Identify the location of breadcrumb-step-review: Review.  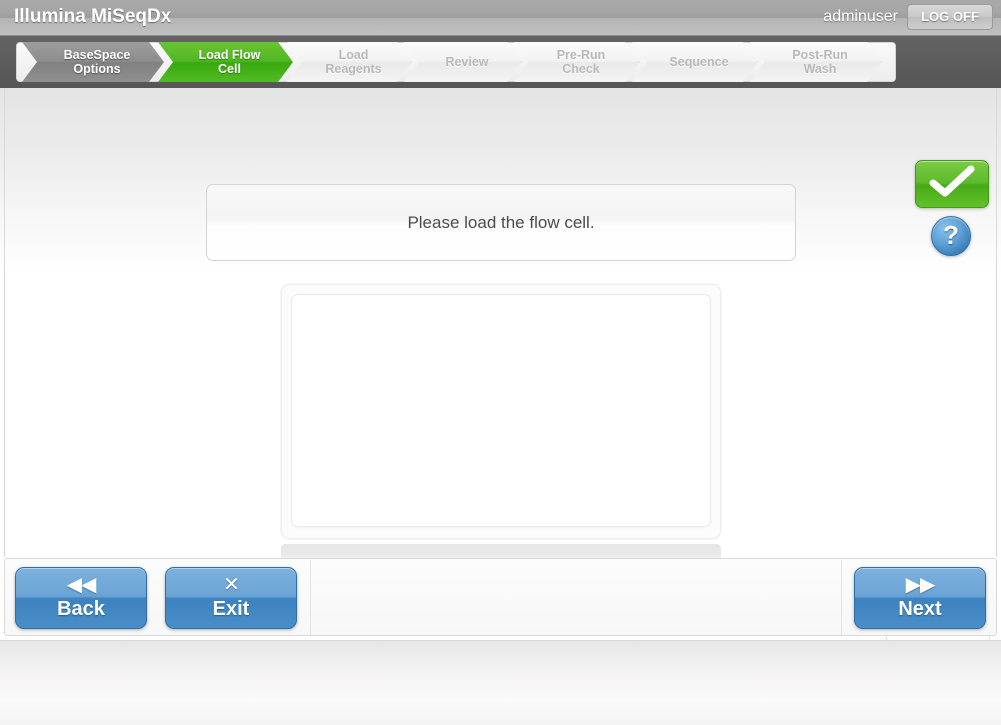
(463, 62).